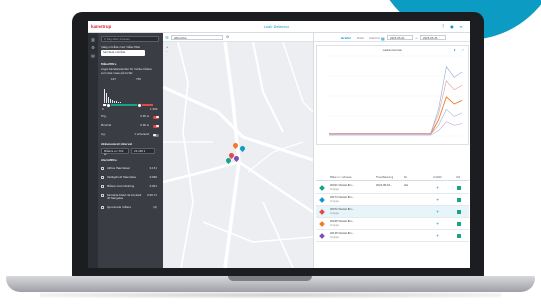  Describe the element at coordinates (121, 186) in the screenshot. I see `alarm-label: Målere med afvikling` at that location.